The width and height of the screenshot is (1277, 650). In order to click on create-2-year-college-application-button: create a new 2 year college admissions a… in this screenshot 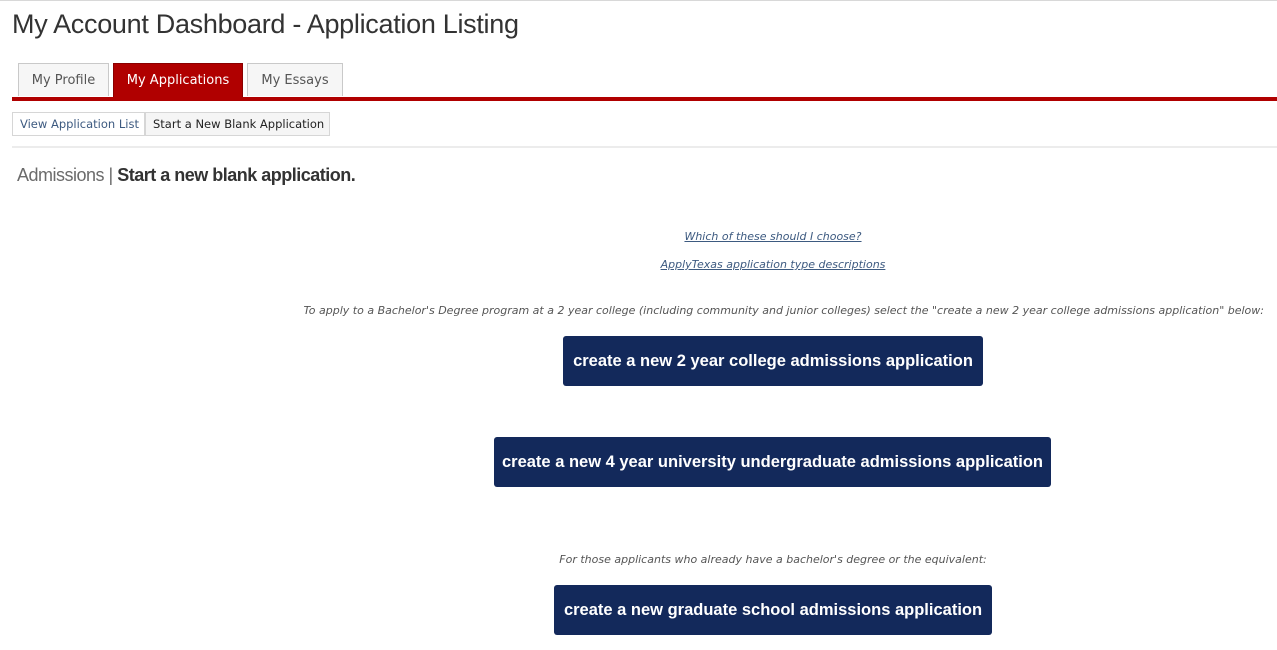, I will do `click(773, 361)`.